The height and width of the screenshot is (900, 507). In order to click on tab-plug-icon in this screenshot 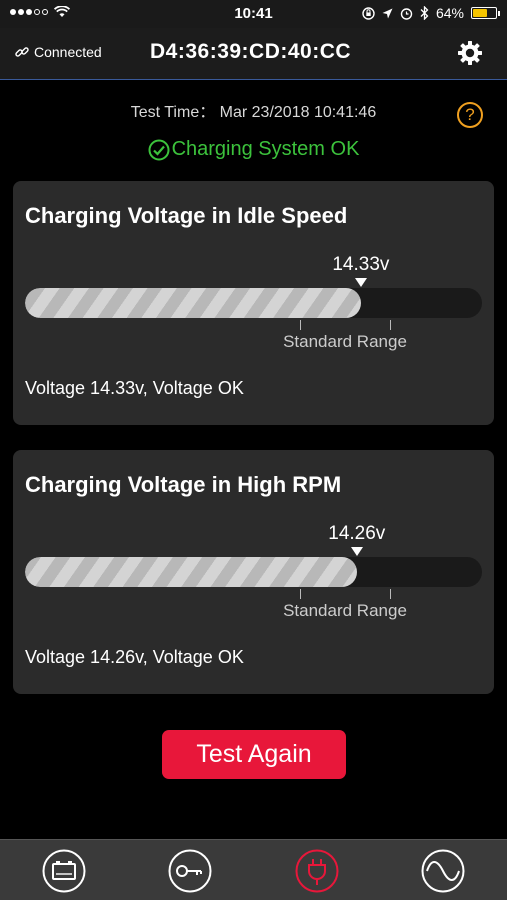, I will do `click(317, 871)`.